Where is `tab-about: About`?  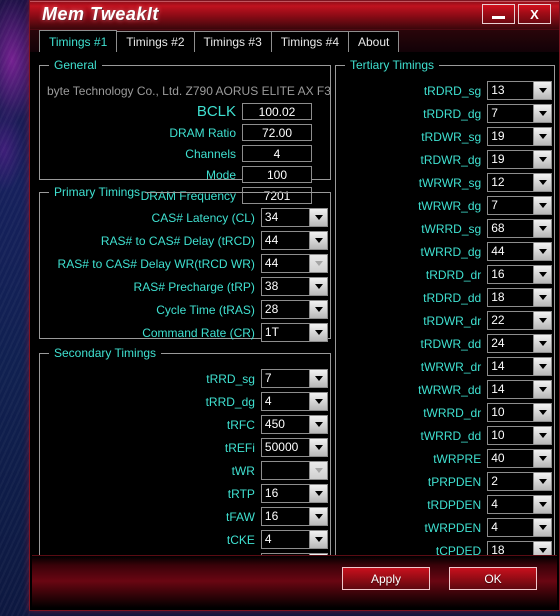 tab-about: About is located at coordinates (374, 41).